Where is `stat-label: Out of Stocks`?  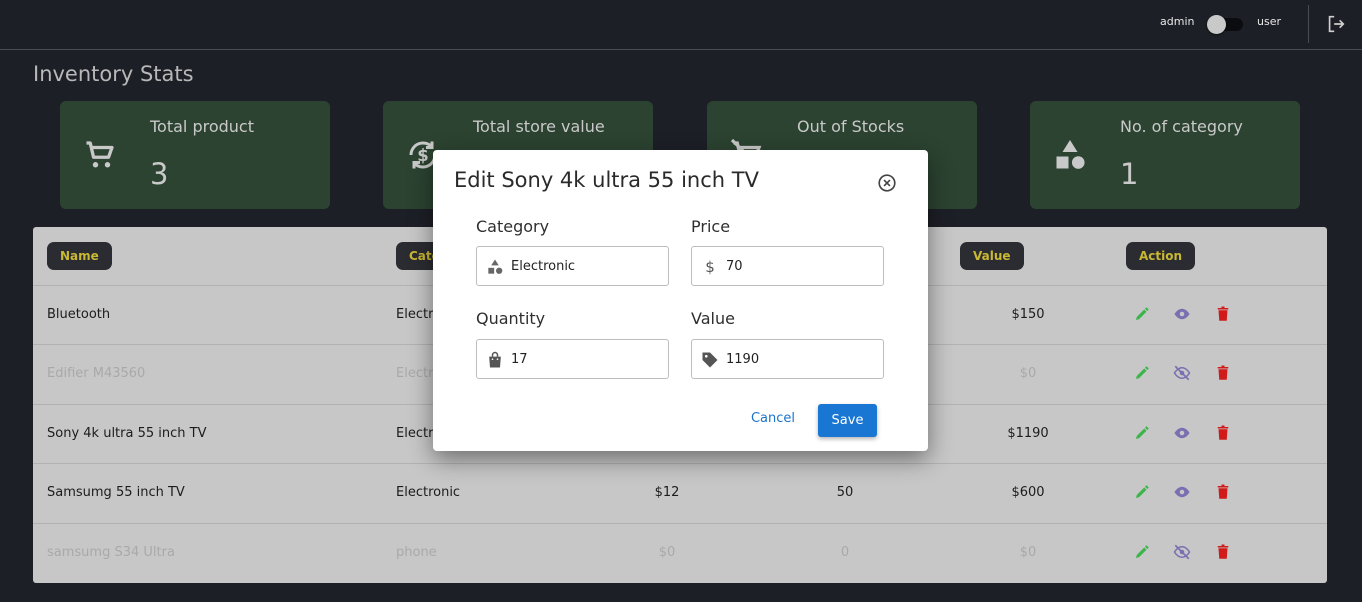 stat-label: Out of Stocks is located at coordinates (851, 126).